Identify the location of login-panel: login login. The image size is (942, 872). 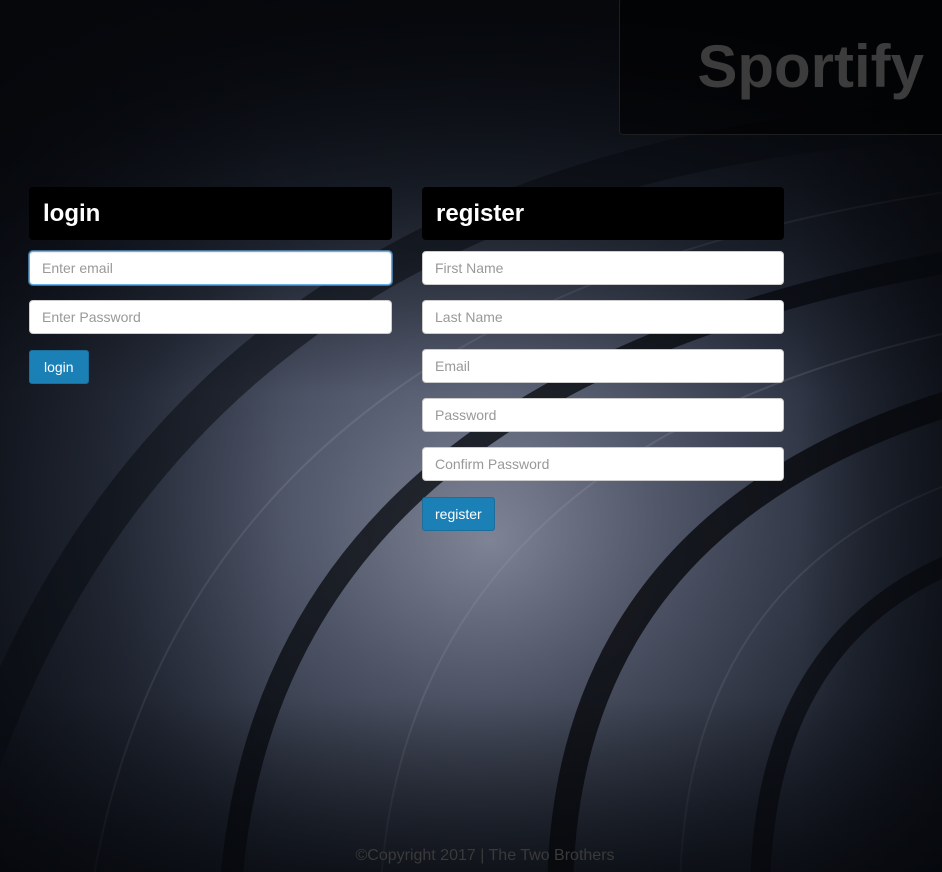
(210, 285).